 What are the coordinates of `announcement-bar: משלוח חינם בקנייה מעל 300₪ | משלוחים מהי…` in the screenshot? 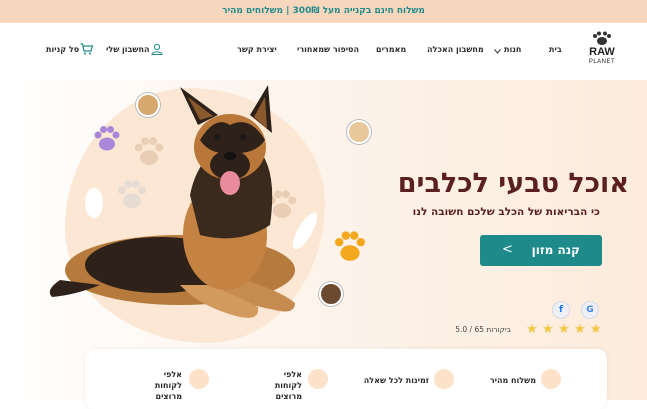 It's located at (323, 11).